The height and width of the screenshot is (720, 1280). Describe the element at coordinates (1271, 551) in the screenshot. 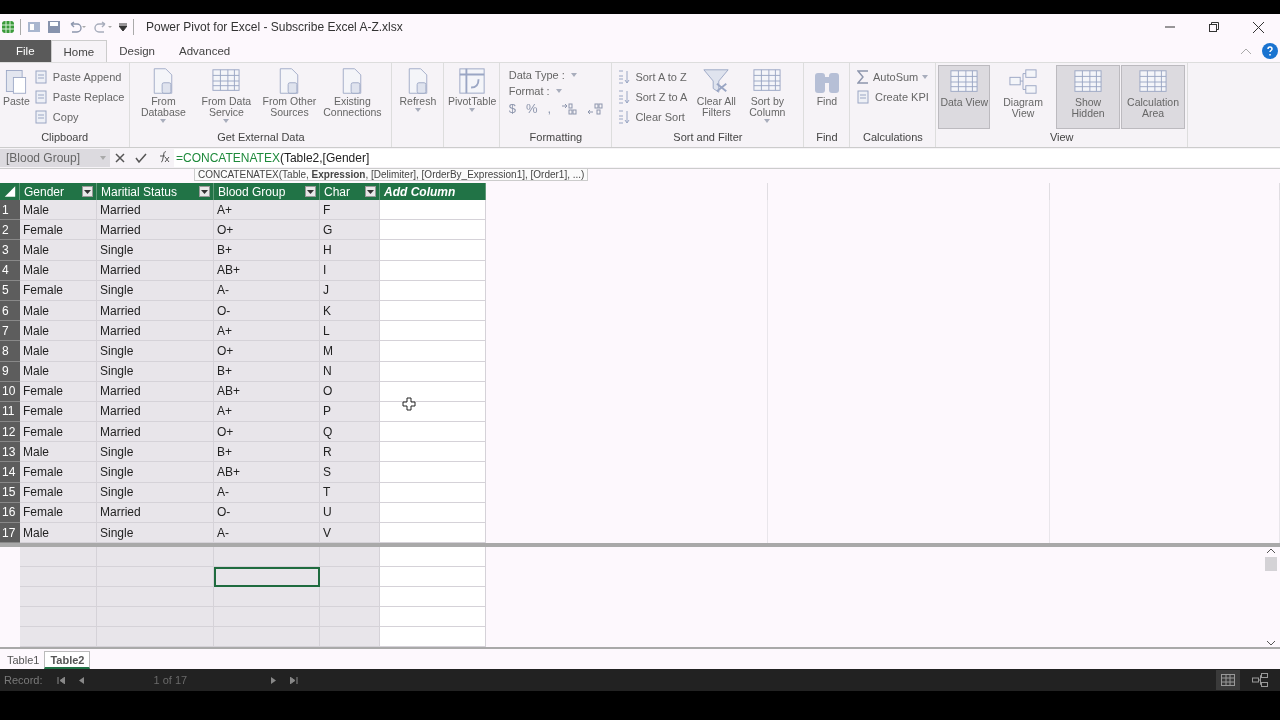

I see `scroll-up-icon` at that location.